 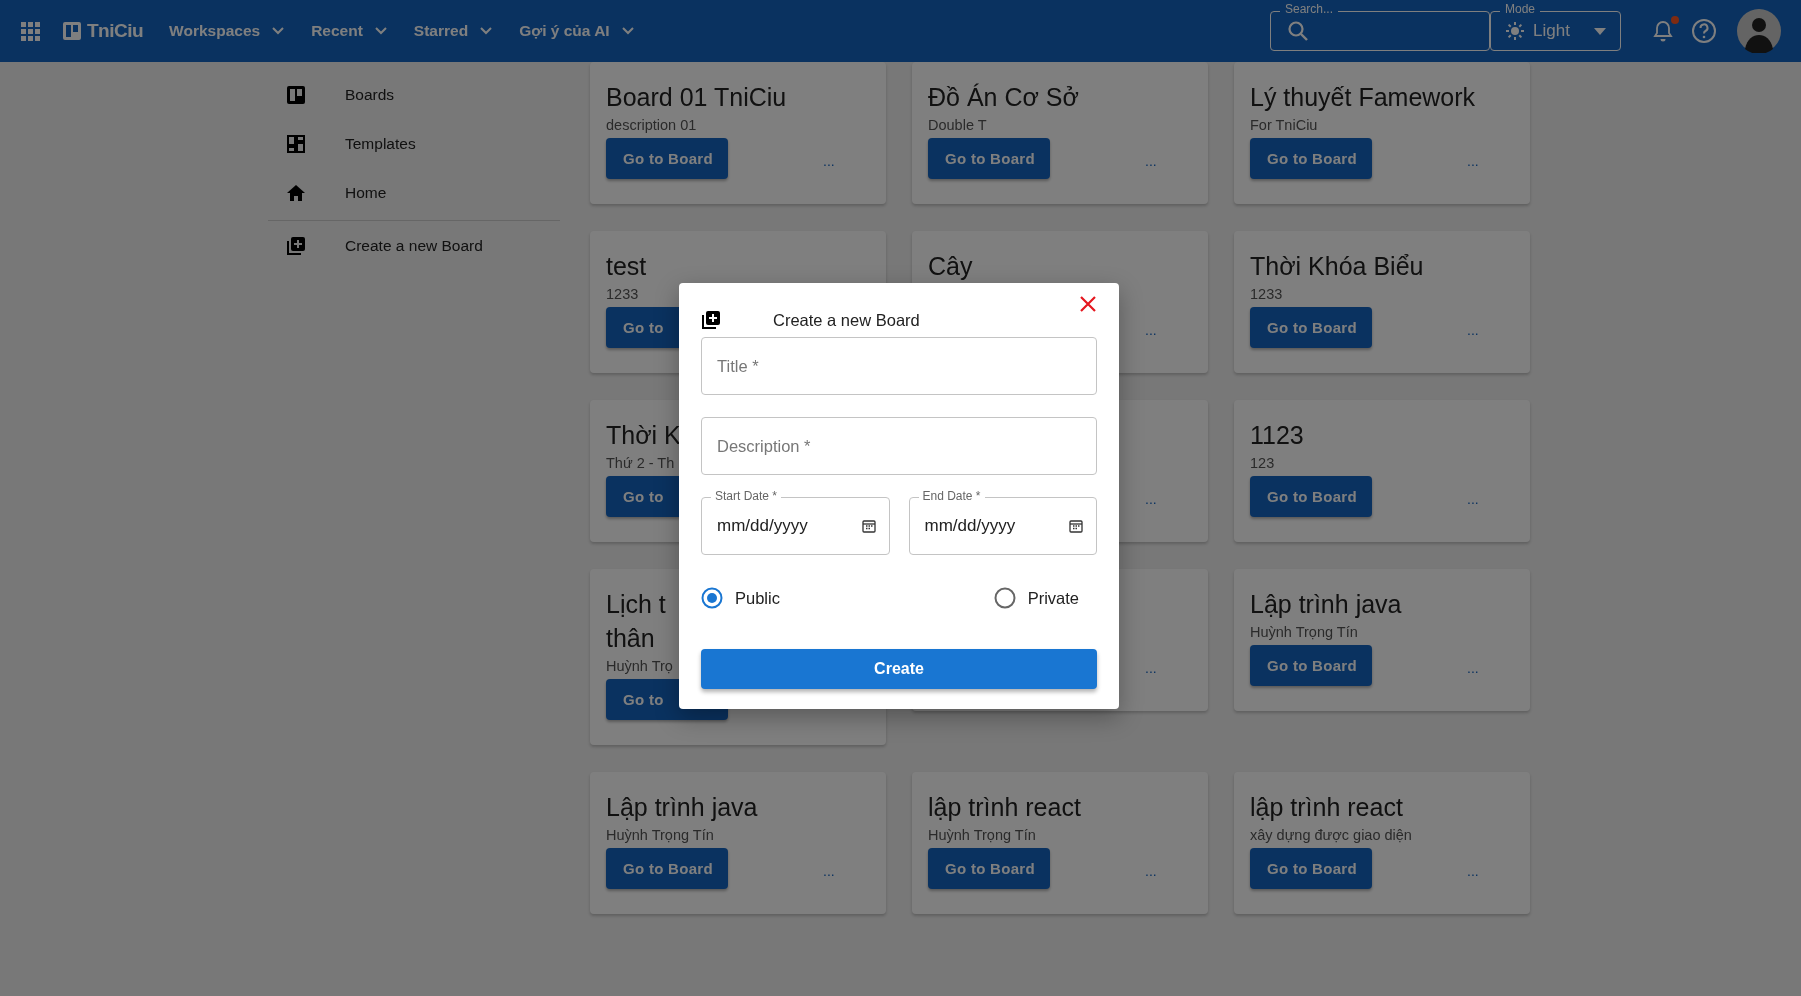 I want to click on board-title: Thời Khóa Biểu, so click(x=1337, y=266).